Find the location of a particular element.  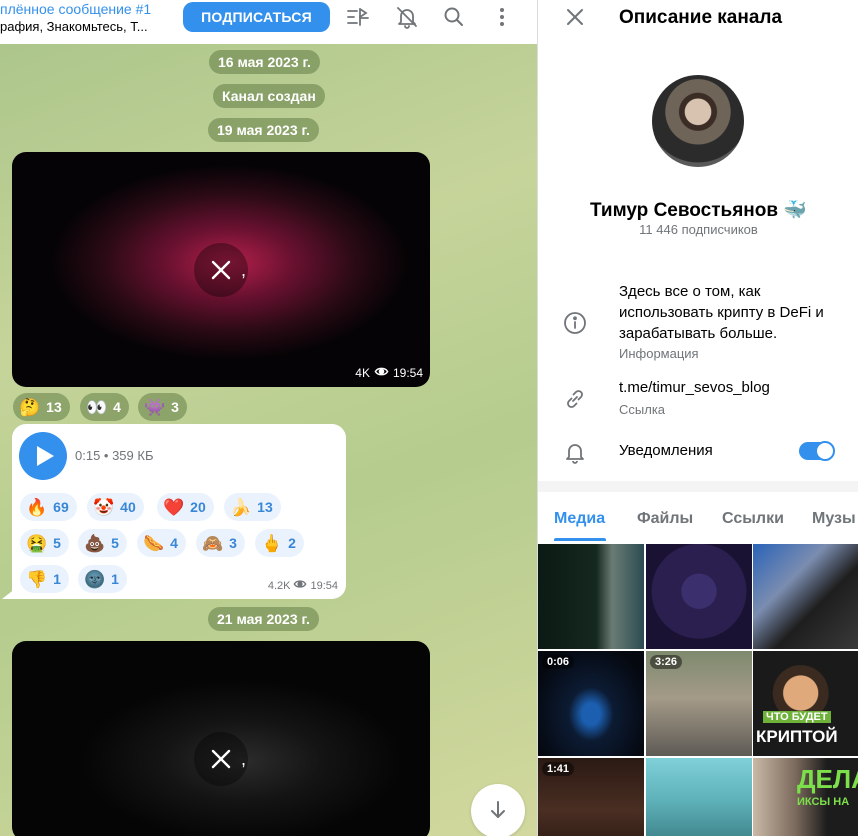

media-tile: 0:06 is located at coordinates (591, 703).